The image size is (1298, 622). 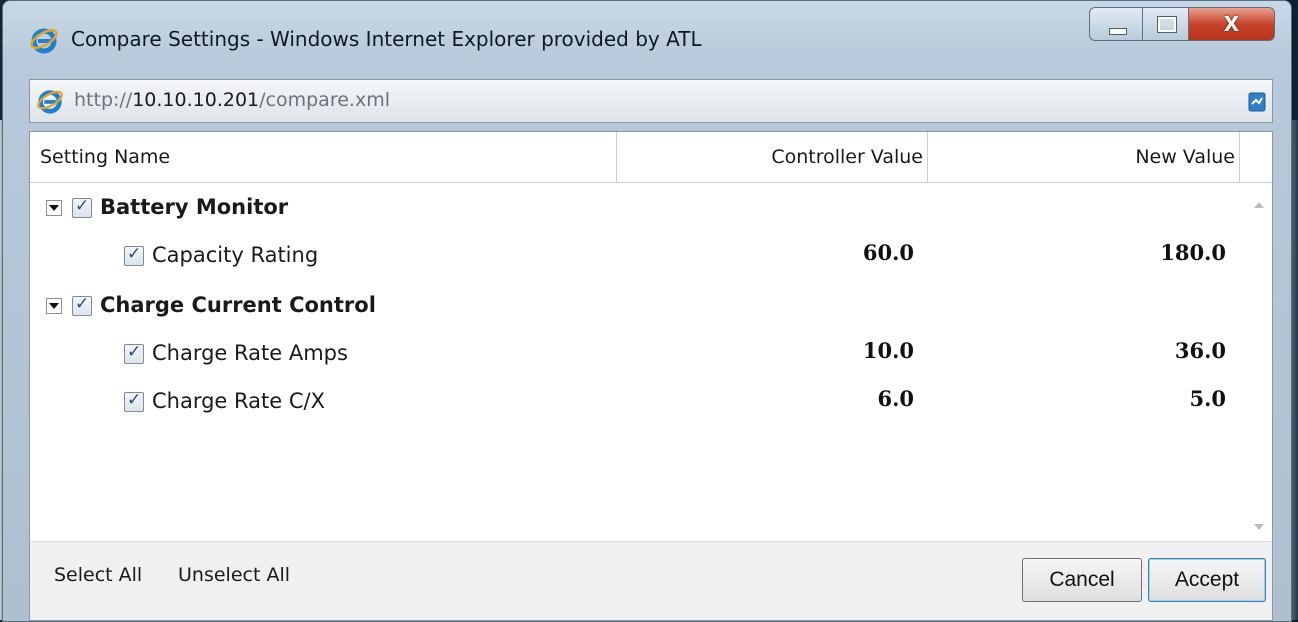 What do you see at coordinates (1116, 24) in the screenshot?
I see `minimize-button` at bounding box center [1116, 24].